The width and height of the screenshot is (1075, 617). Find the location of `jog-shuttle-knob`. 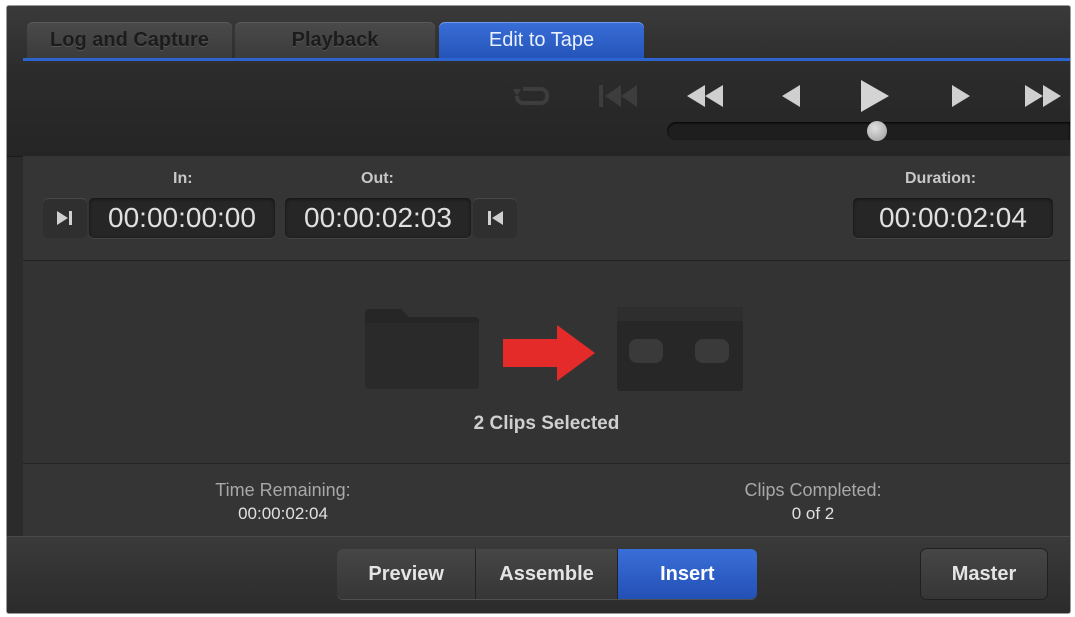

jog-shuttle-knob is located at coordinates (876, 131).